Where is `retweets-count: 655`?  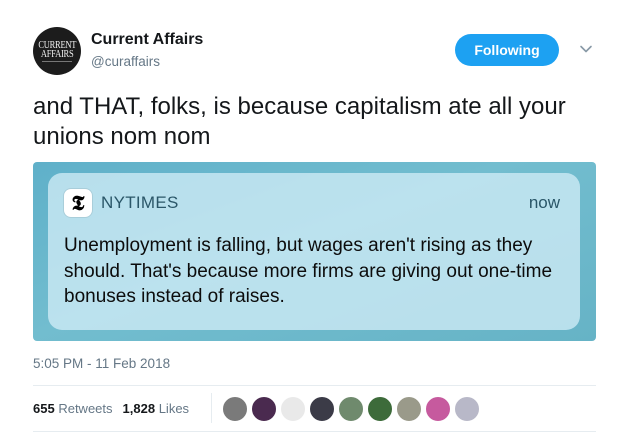 retweets-count: 655 is located at coordinates (44, 408).